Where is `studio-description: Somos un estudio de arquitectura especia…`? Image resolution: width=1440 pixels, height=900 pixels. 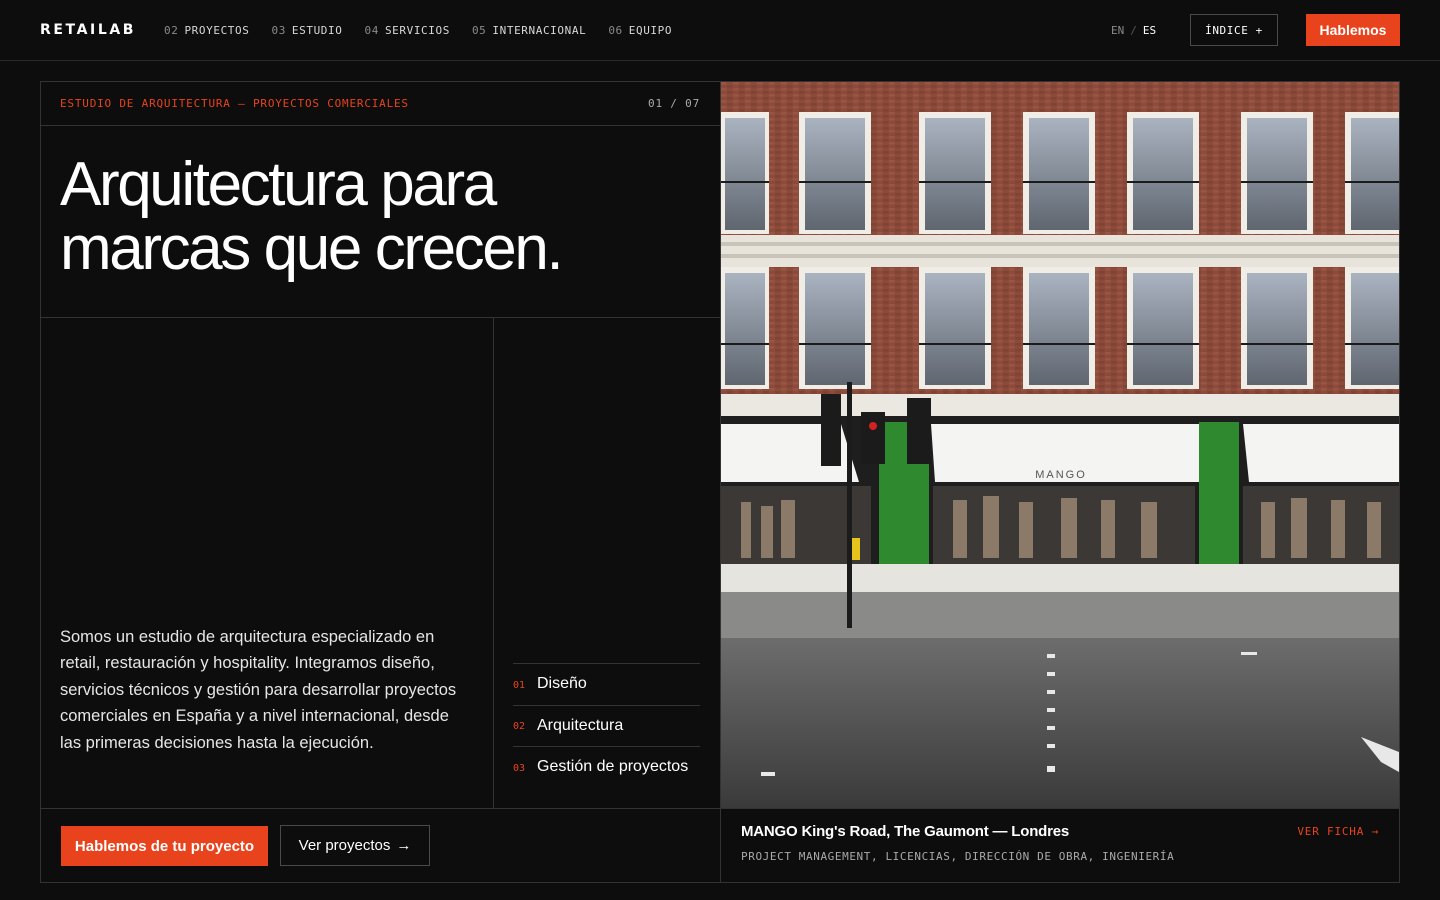 studio-description: Somos un estudio de arquitectura especia… is located at coordinates (258, 690).